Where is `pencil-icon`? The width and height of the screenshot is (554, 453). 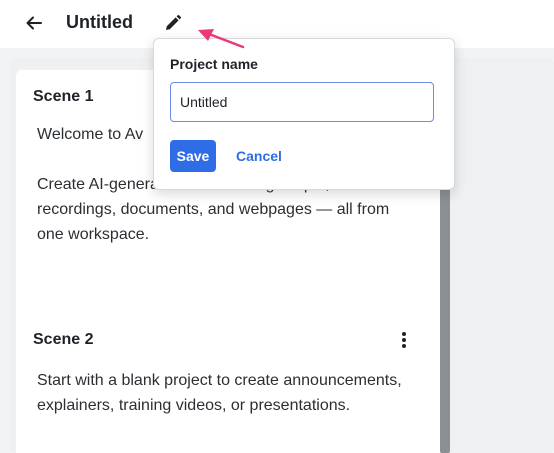 pencil-icon is located at coordinates (174, 22).